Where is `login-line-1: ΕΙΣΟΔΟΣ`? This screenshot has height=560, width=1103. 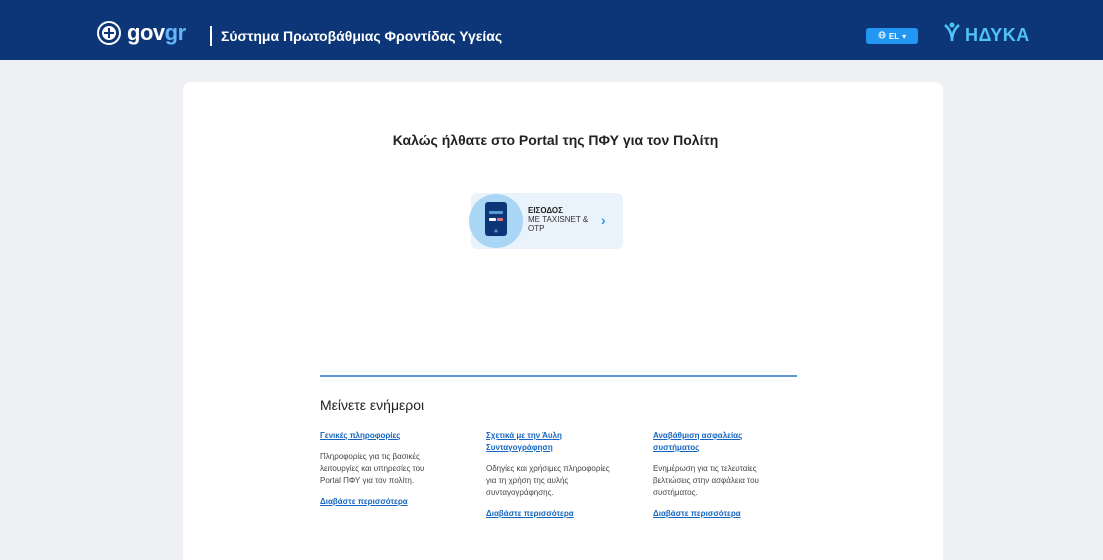
login-line-1: ΕΙΣΟΔΟΣ is located at coordinates (545, 210).